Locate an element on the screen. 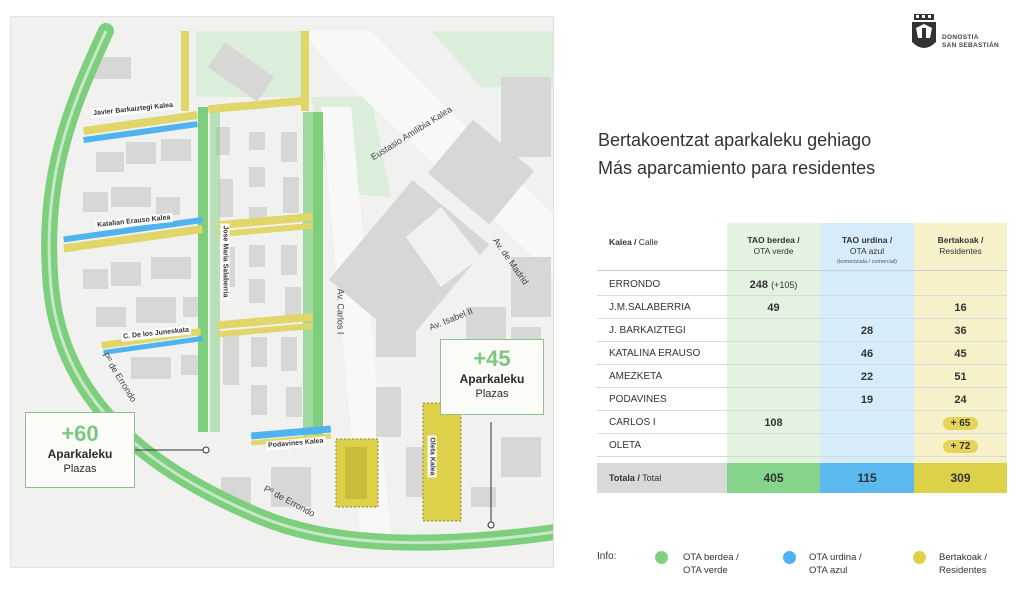  header-text: TAO urdina / is located at coordinates (867, 240).